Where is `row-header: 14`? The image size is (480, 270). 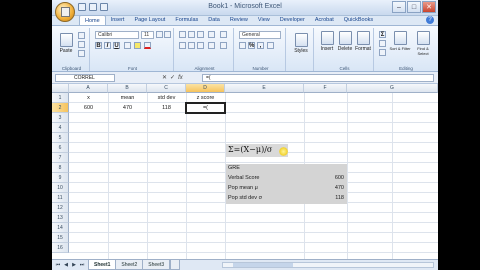 row-header: 14 is located at coordinates (60, 228).